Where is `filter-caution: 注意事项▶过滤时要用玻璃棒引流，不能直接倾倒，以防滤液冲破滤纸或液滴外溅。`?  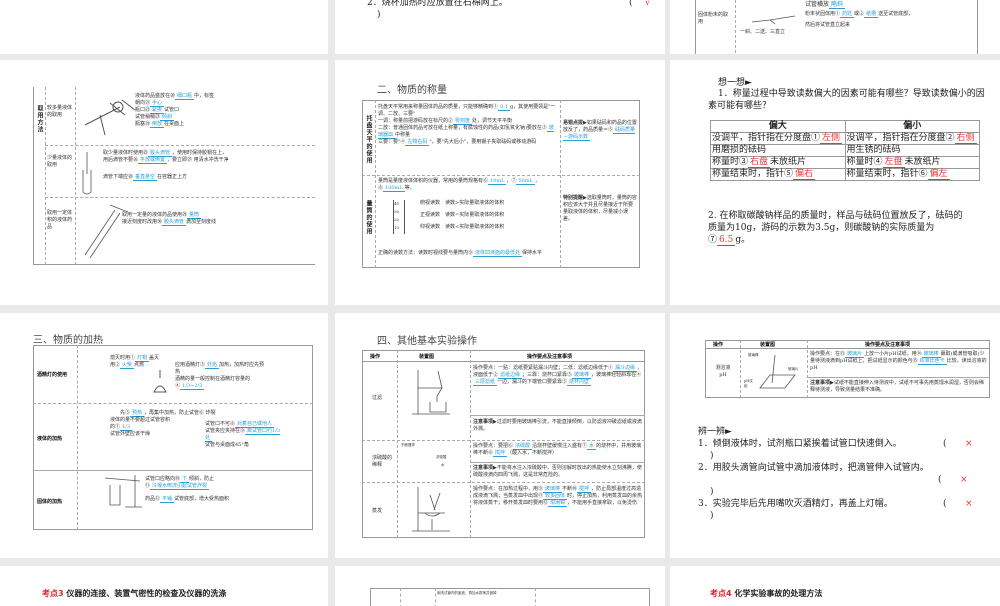
filter-caution: 注意事项▶过滤时要用玻璃棒引流，不能直接倾倒，以防滤液冲破滤纸或液滴外溅。 is located at coordinates (557, 425).